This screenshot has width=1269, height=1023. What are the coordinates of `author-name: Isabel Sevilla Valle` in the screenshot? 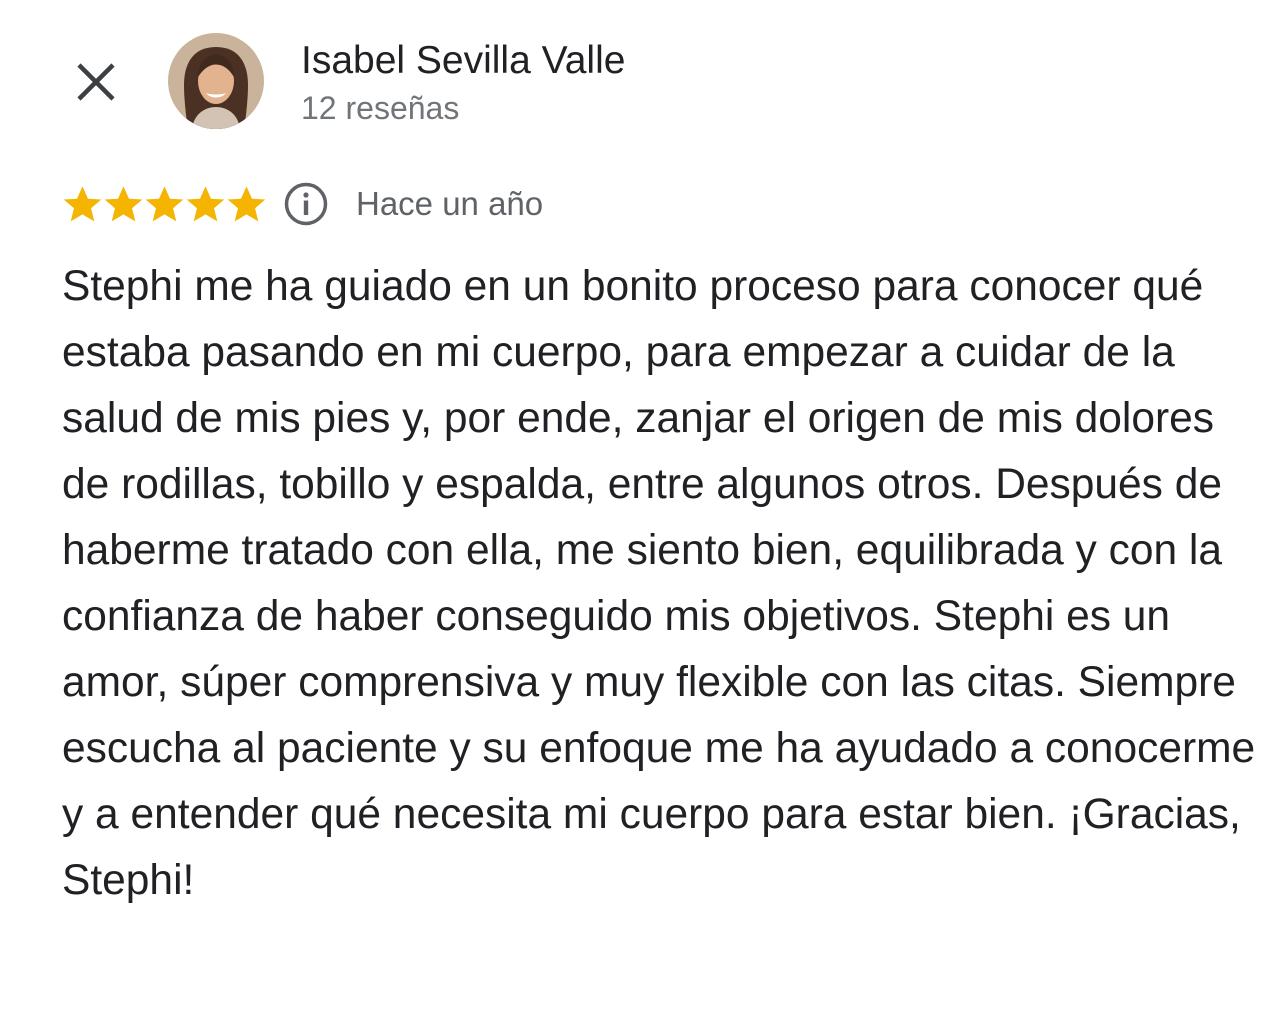 It's located at (463, 61).